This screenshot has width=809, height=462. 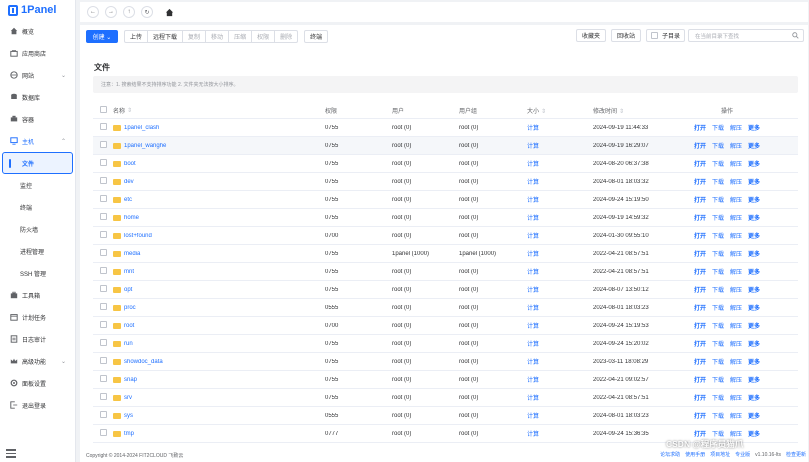 I want to click on sidebar-item-sidebar-host_sub-3: 防火墙, so click(x=37, y=229).